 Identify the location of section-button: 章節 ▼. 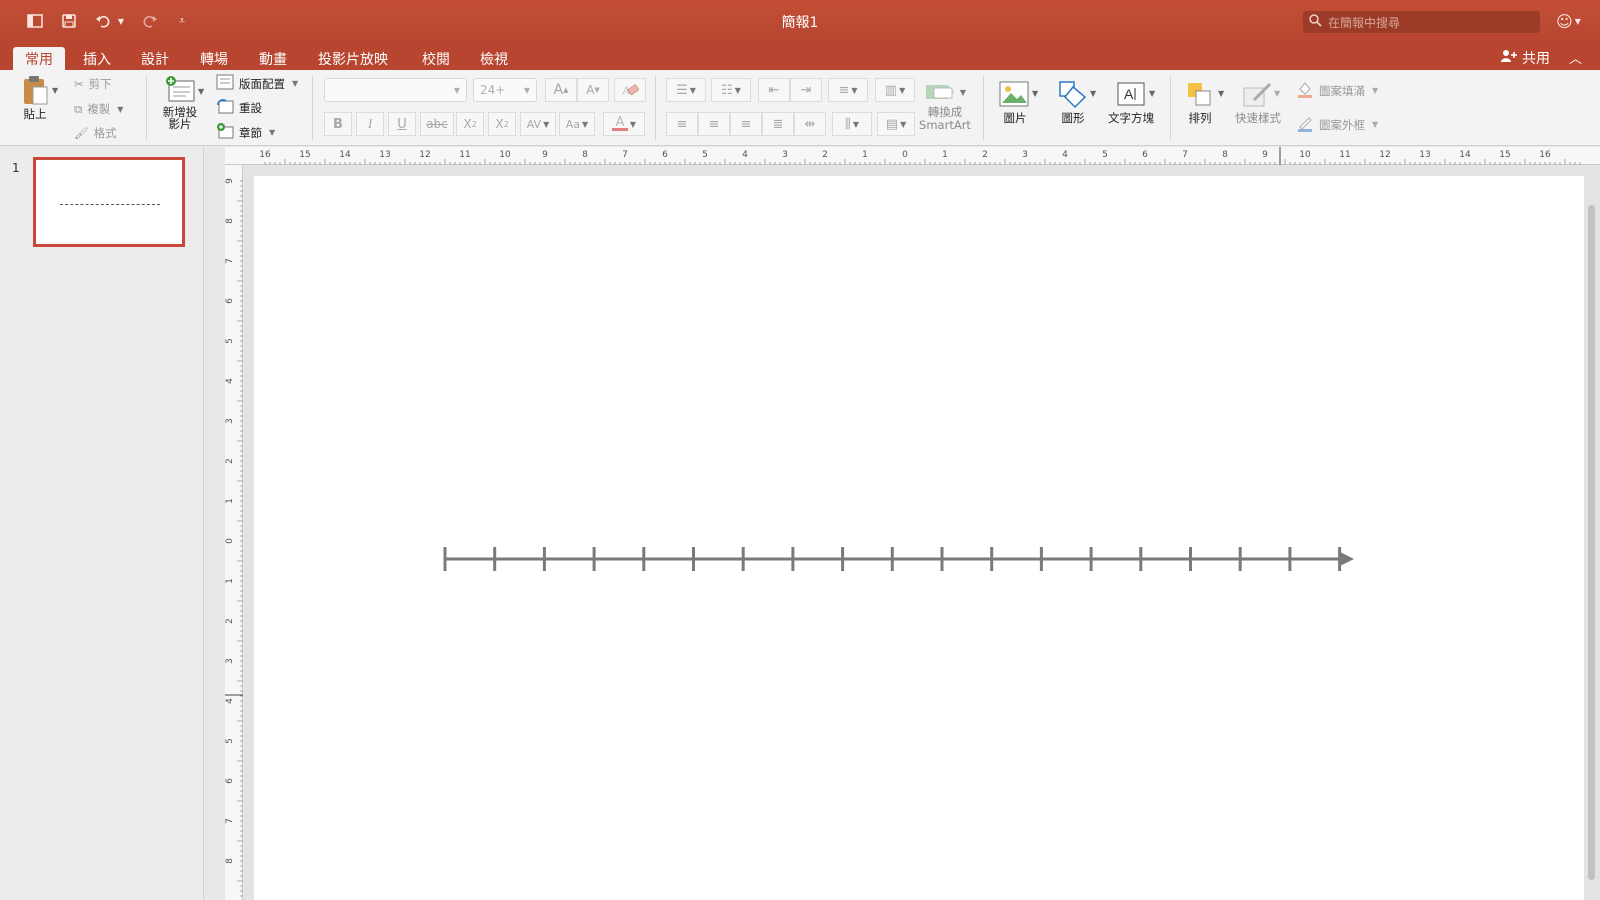
(245, 132).